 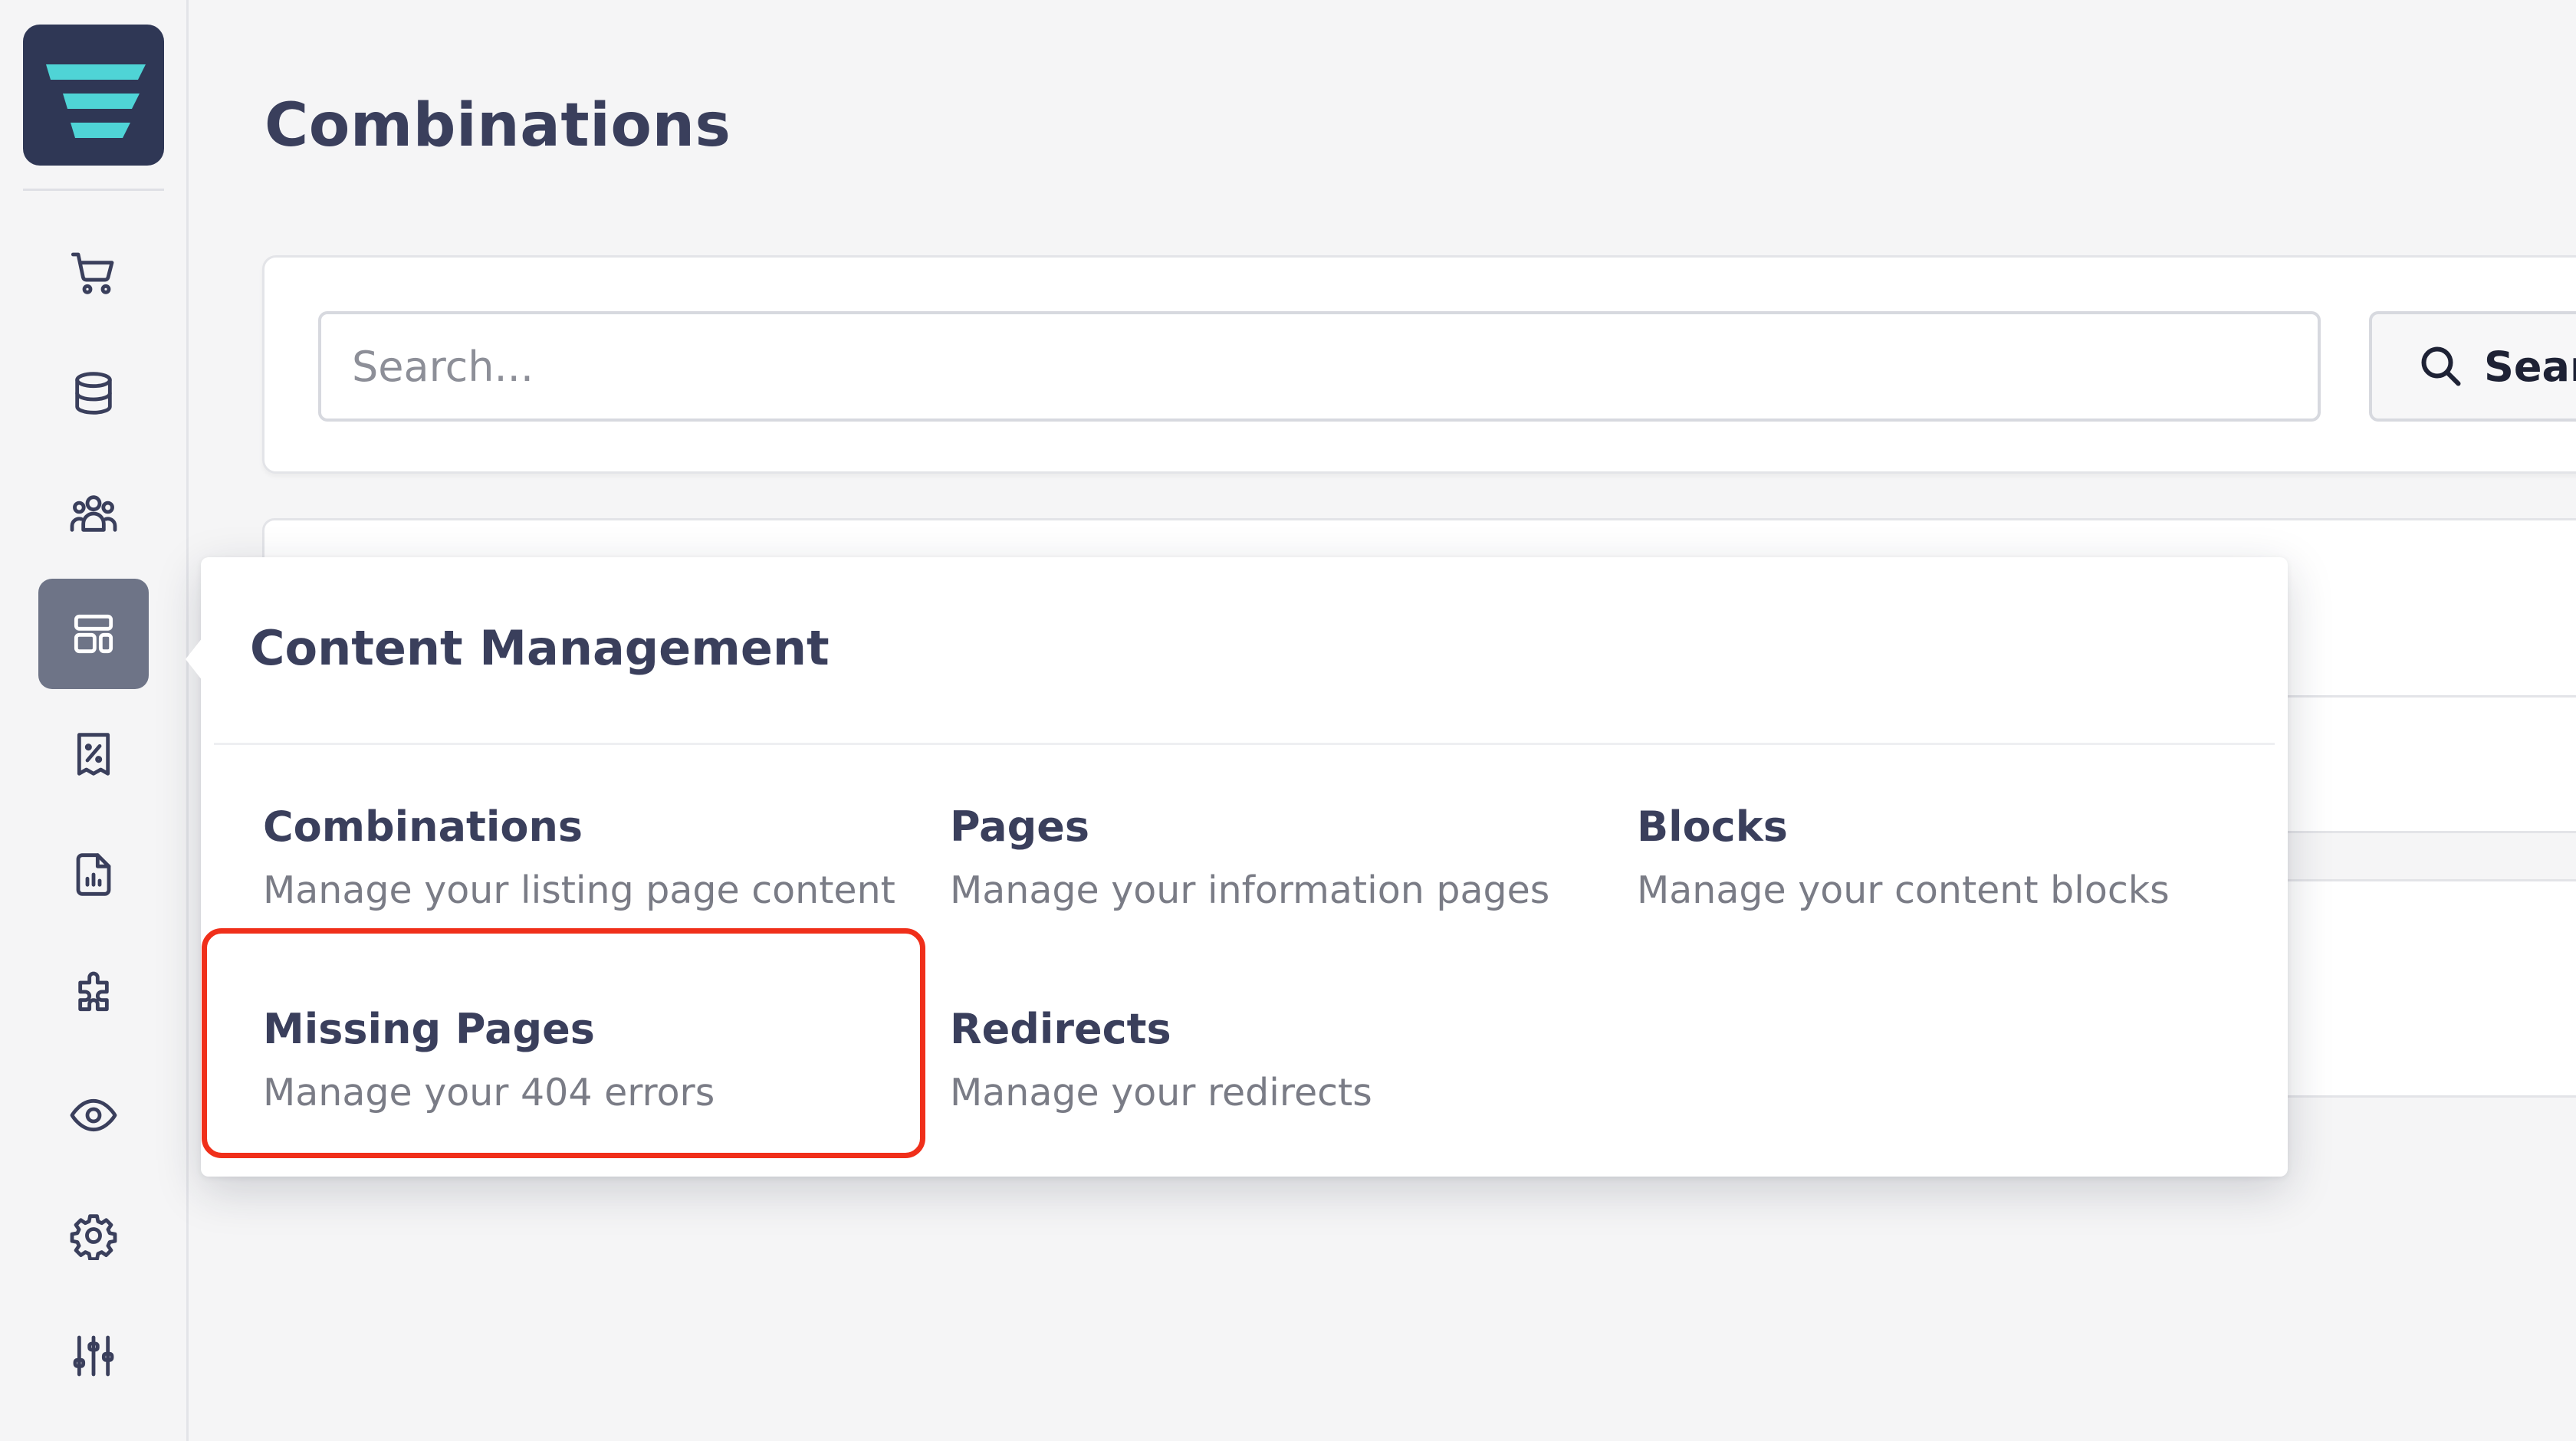 I want to click on search-icon, so click(x=2441, y=366).